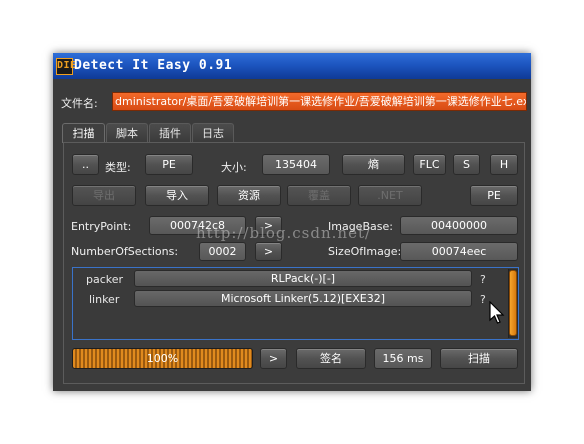 This screenshot has width=584, height=444. I want to click on hex-button: H, so click(504, 164).